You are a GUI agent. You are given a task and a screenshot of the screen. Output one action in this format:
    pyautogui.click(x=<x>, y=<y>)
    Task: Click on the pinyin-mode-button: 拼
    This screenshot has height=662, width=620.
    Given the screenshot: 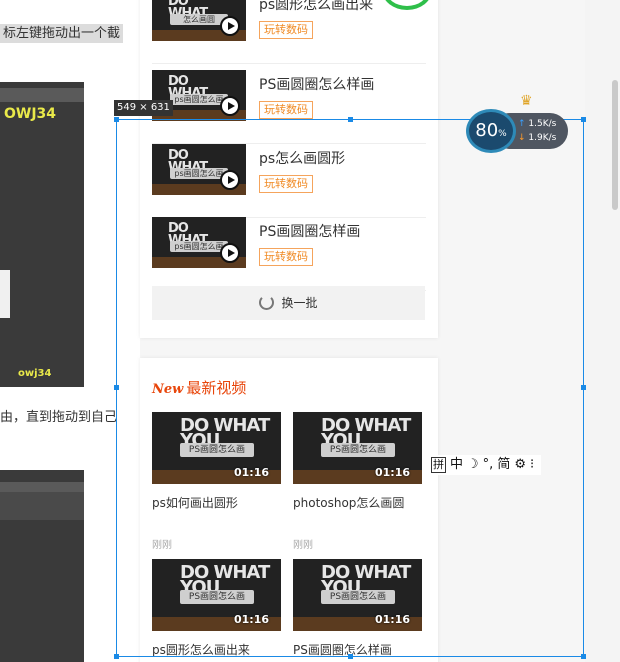 What is the action you would take?
    pyautogui.click(x=438, y=465)
    